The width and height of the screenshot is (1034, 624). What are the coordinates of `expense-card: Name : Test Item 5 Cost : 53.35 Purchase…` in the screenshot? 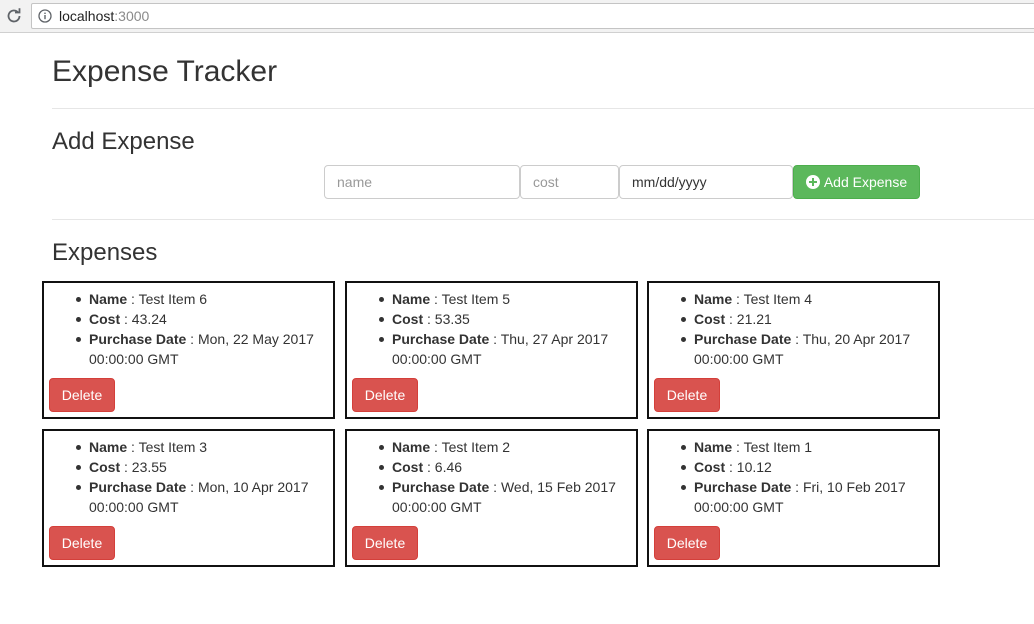 It's located at (491, 350).